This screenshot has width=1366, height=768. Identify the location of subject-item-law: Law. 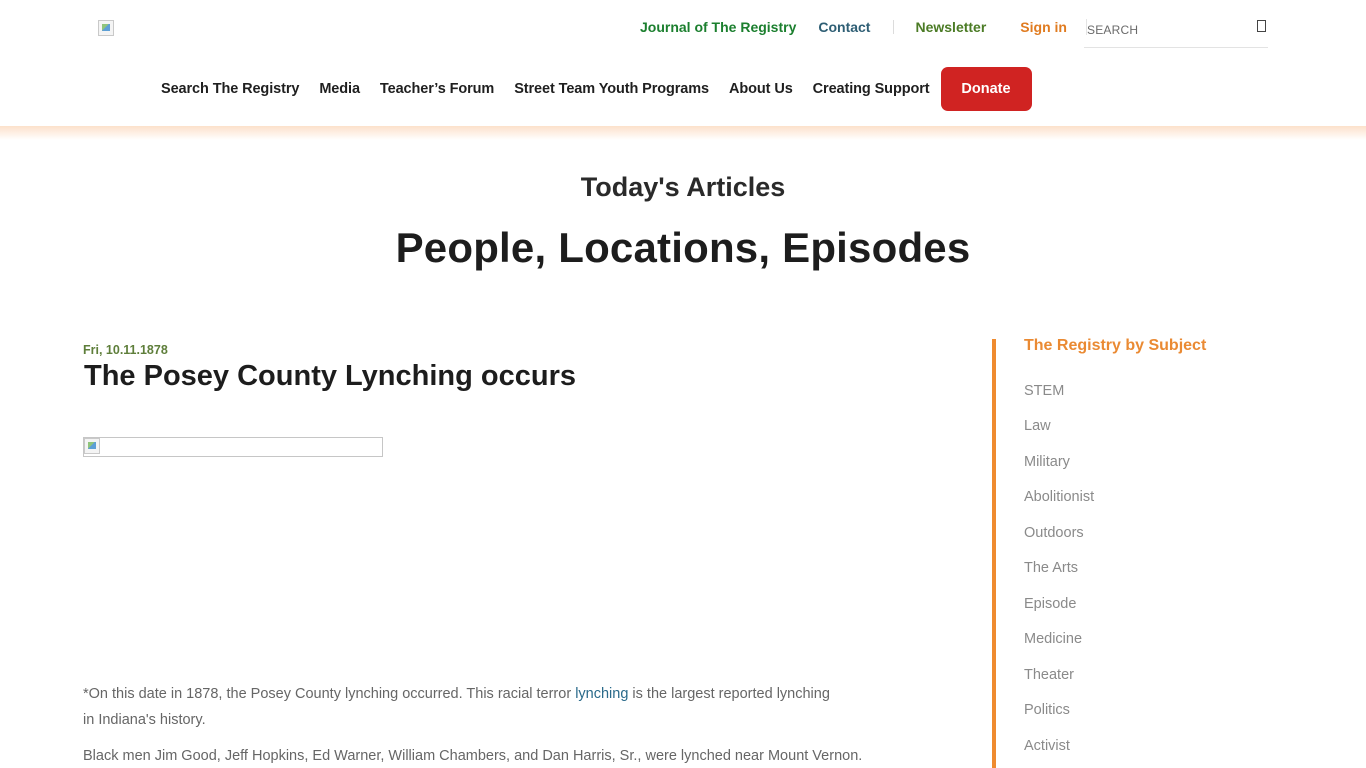
(1059, 427).